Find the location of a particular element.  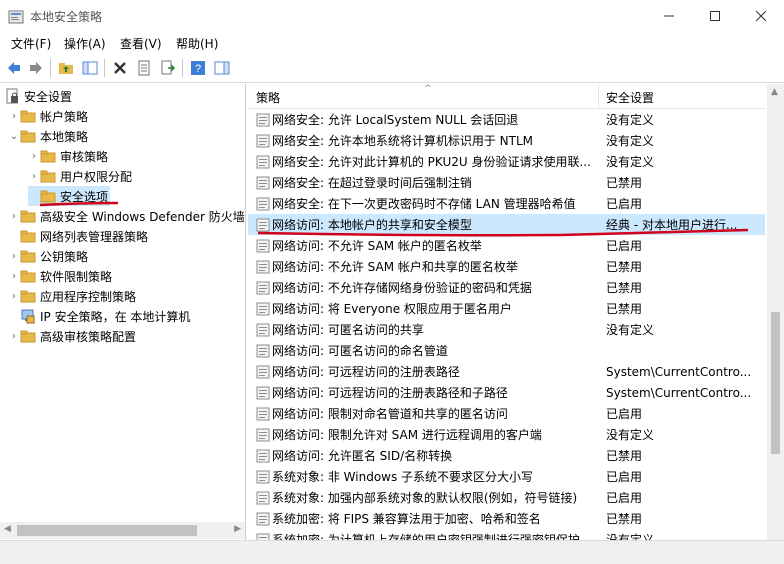

help-icon: ? is located at coordinates (198, 68).